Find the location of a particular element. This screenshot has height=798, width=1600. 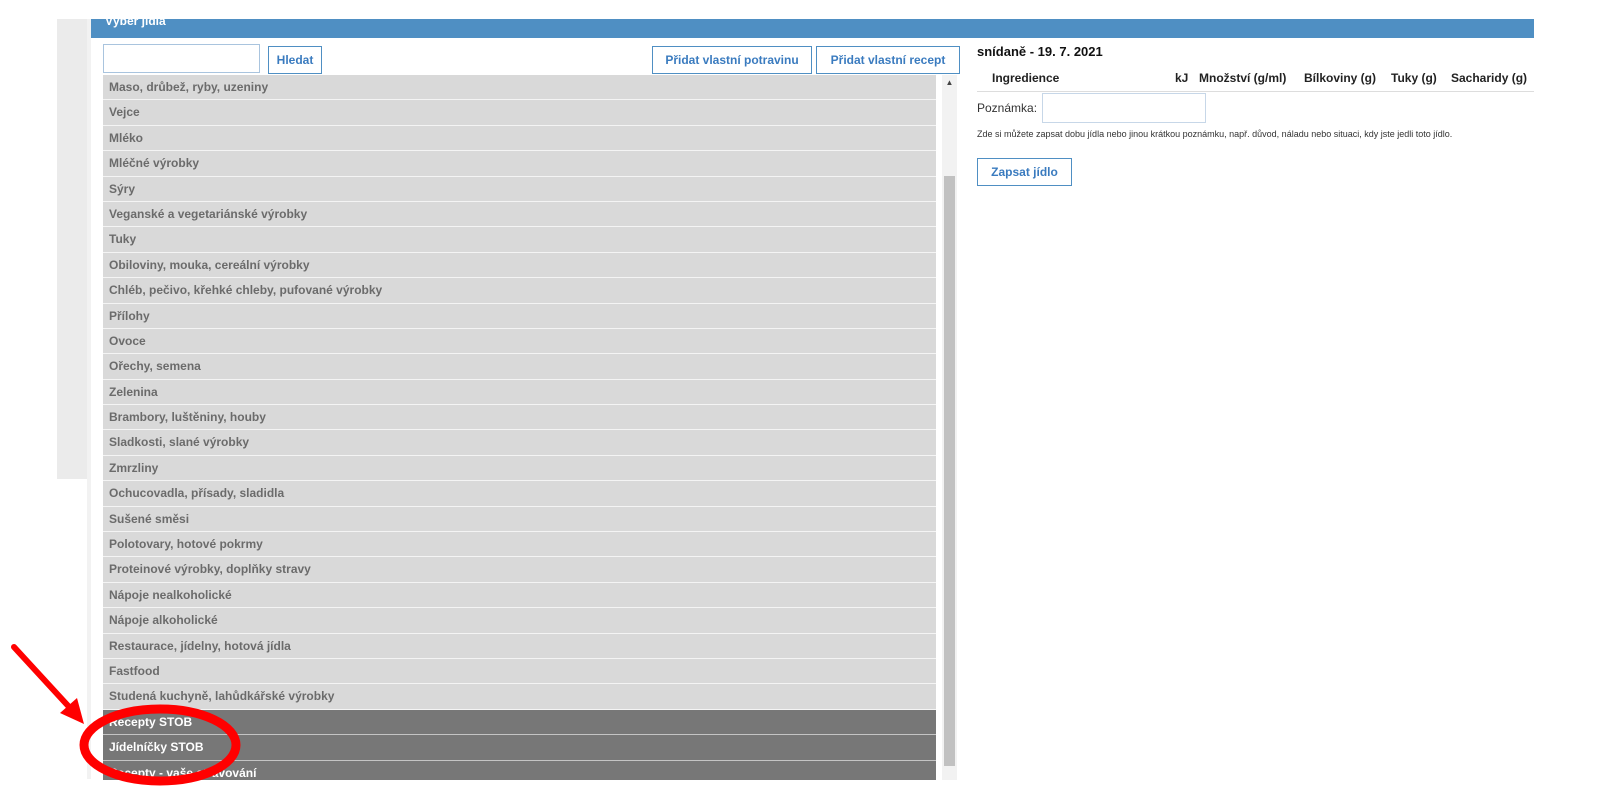

category-scrollbar: ▲ is located at coordinates (949, 427).